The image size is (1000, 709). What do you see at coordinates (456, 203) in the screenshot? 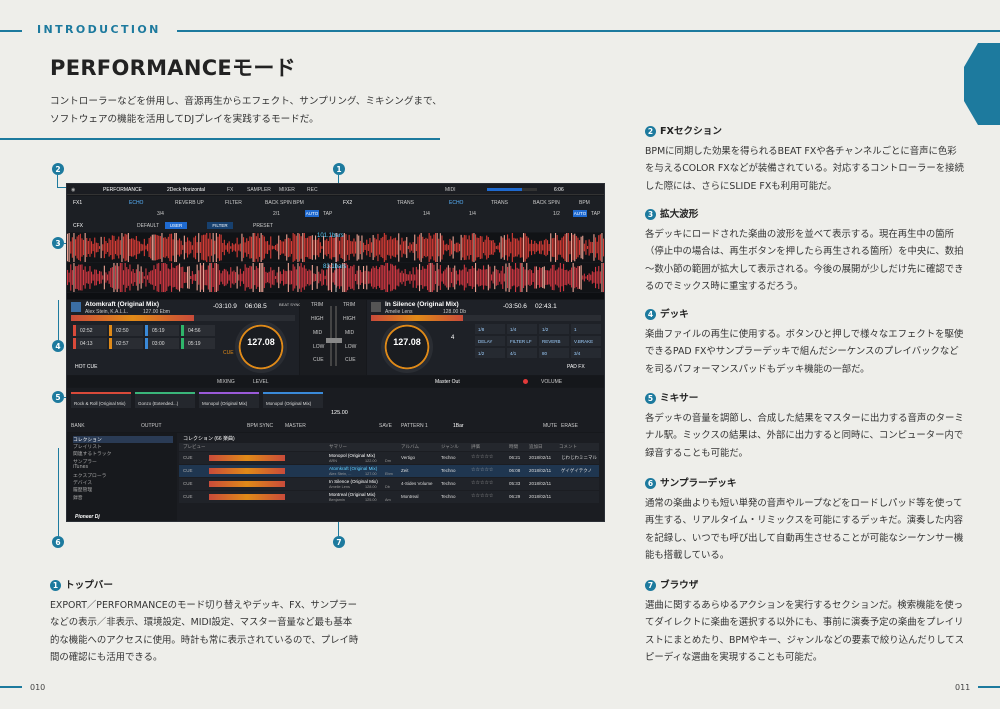
I see `fx2-echo: ECHO` at bounding box center [456, 203].